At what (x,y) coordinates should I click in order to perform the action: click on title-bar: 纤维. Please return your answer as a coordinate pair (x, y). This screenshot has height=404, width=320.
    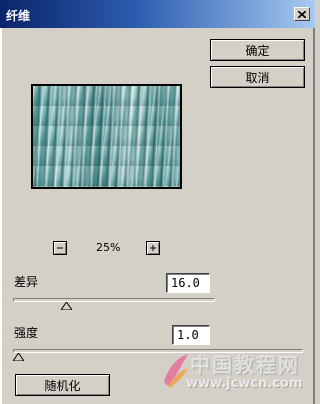
    Looking at the image, I should click on (157, 14).